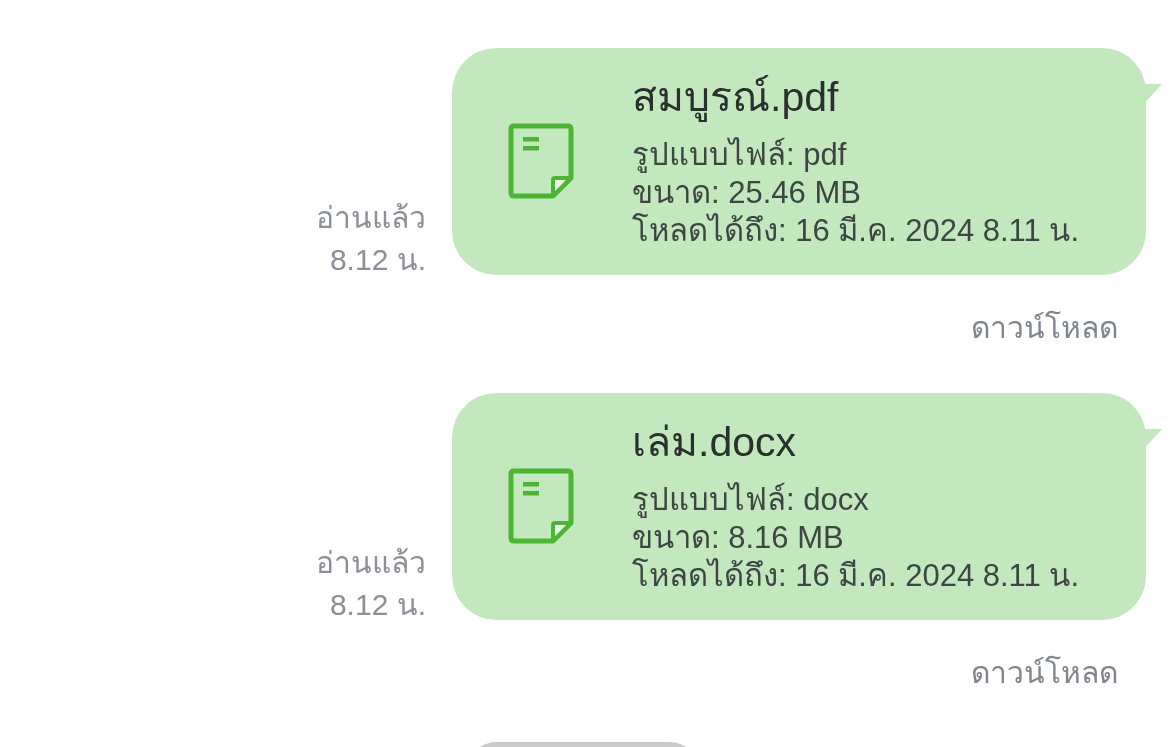  What do you see at coordinates (747, 193) in the screenshot?
I see `file-size: ขนาด: 25.46 MB` at bounding box center [747, 193].